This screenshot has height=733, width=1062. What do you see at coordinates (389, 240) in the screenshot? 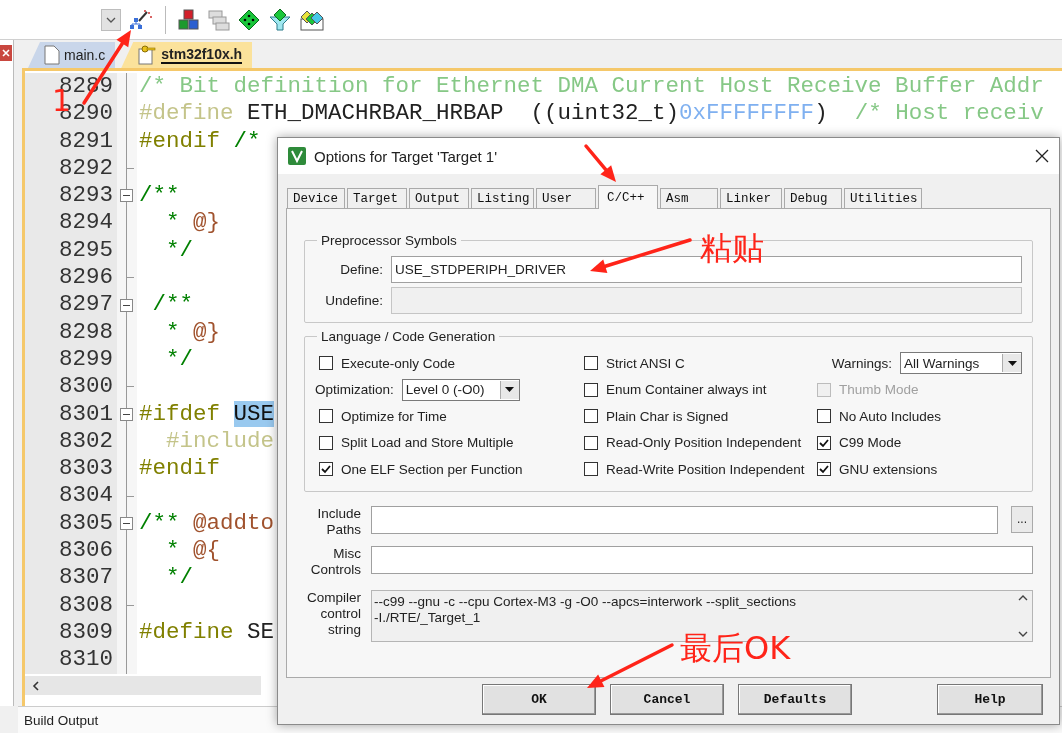
I see `group-title: Preprocessor Symbols` at bounding box center [389, 240].